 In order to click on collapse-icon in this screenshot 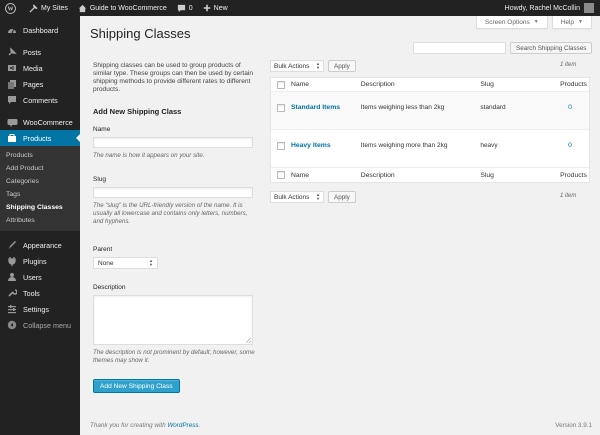, I will do `click(12, 325)`.